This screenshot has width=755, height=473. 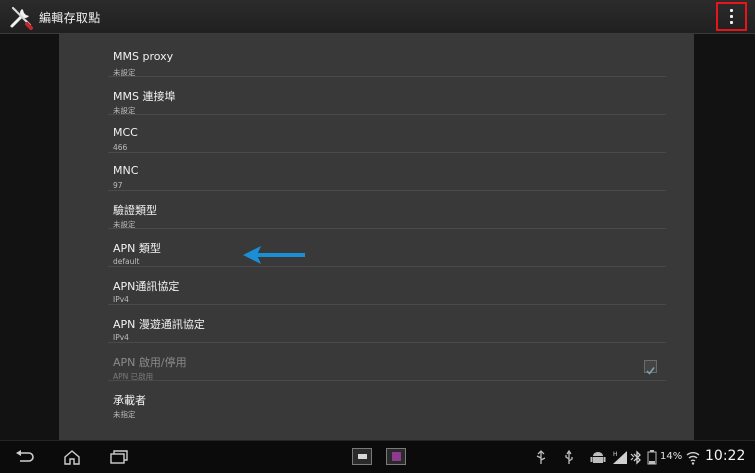 I want to click on pref-title: APN 啟用/停用, so click(x=150, y=362).